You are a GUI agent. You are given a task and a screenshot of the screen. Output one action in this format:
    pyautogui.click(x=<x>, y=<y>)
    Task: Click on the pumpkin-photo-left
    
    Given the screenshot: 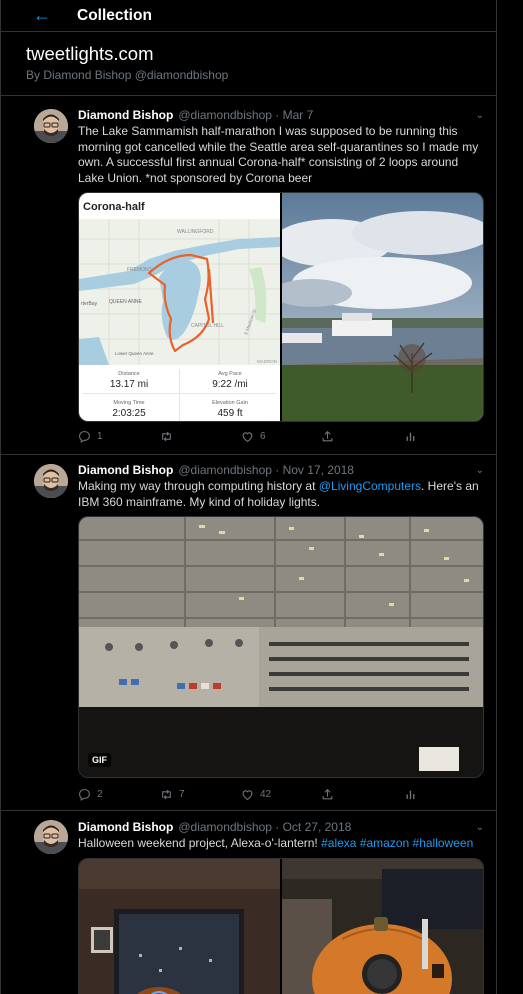 What is the action you would take?
    pyautogui.click(x=179, y=926)
    